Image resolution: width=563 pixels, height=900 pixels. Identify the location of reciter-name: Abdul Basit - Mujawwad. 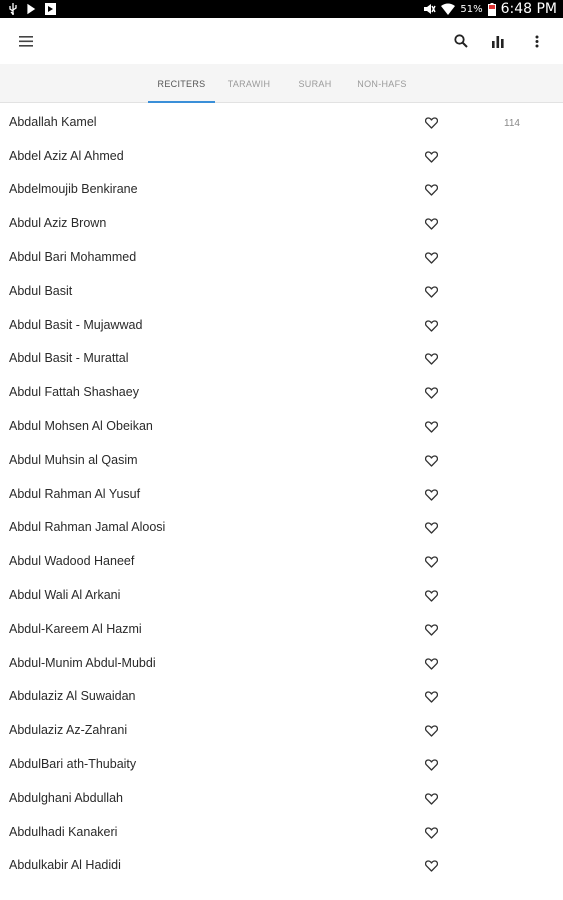
(76, 324).